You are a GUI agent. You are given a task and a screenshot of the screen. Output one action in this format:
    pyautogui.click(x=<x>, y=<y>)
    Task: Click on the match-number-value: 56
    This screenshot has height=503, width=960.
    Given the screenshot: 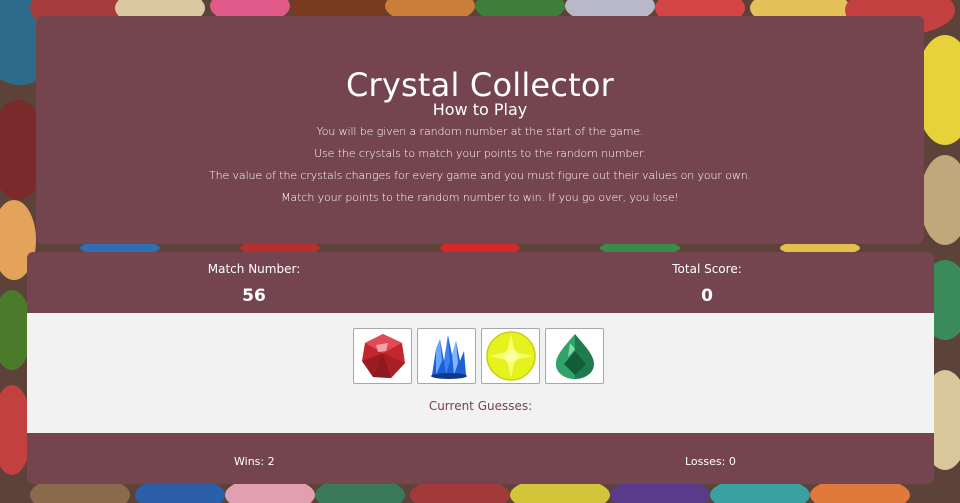 What is the action you would take?
    pyautogui.click(x=254, y=296)
    